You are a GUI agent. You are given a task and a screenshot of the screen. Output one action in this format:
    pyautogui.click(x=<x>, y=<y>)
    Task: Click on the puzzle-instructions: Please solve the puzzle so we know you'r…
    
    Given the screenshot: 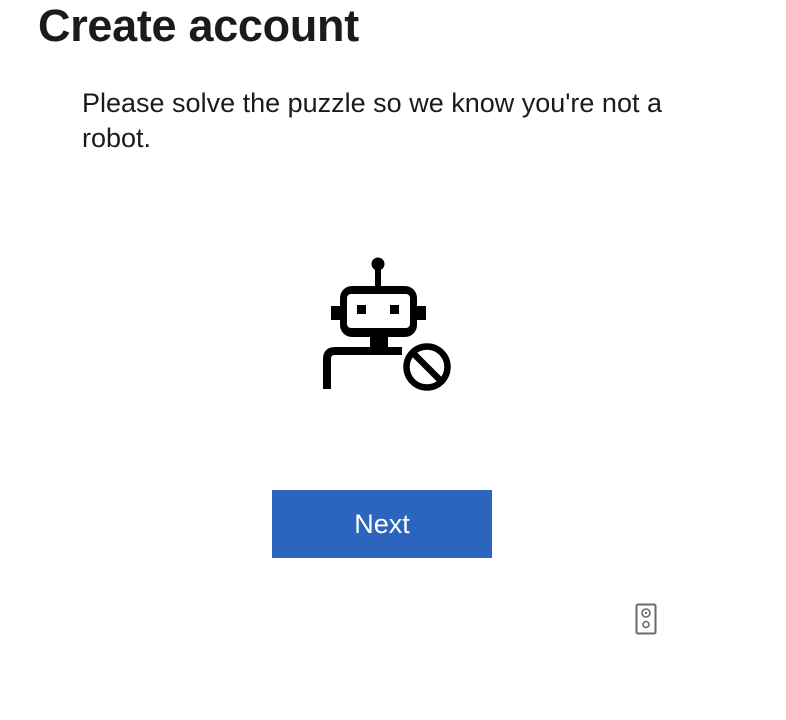 What is the action you would take?
    pyautogui.click(x=372, y=120)
    